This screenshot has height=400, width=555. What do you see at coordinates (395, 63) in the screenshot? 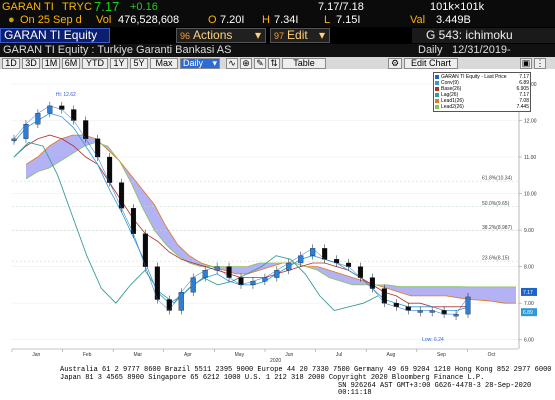
I see `settings-icon: ⚙` at bounding box center [395, 63].